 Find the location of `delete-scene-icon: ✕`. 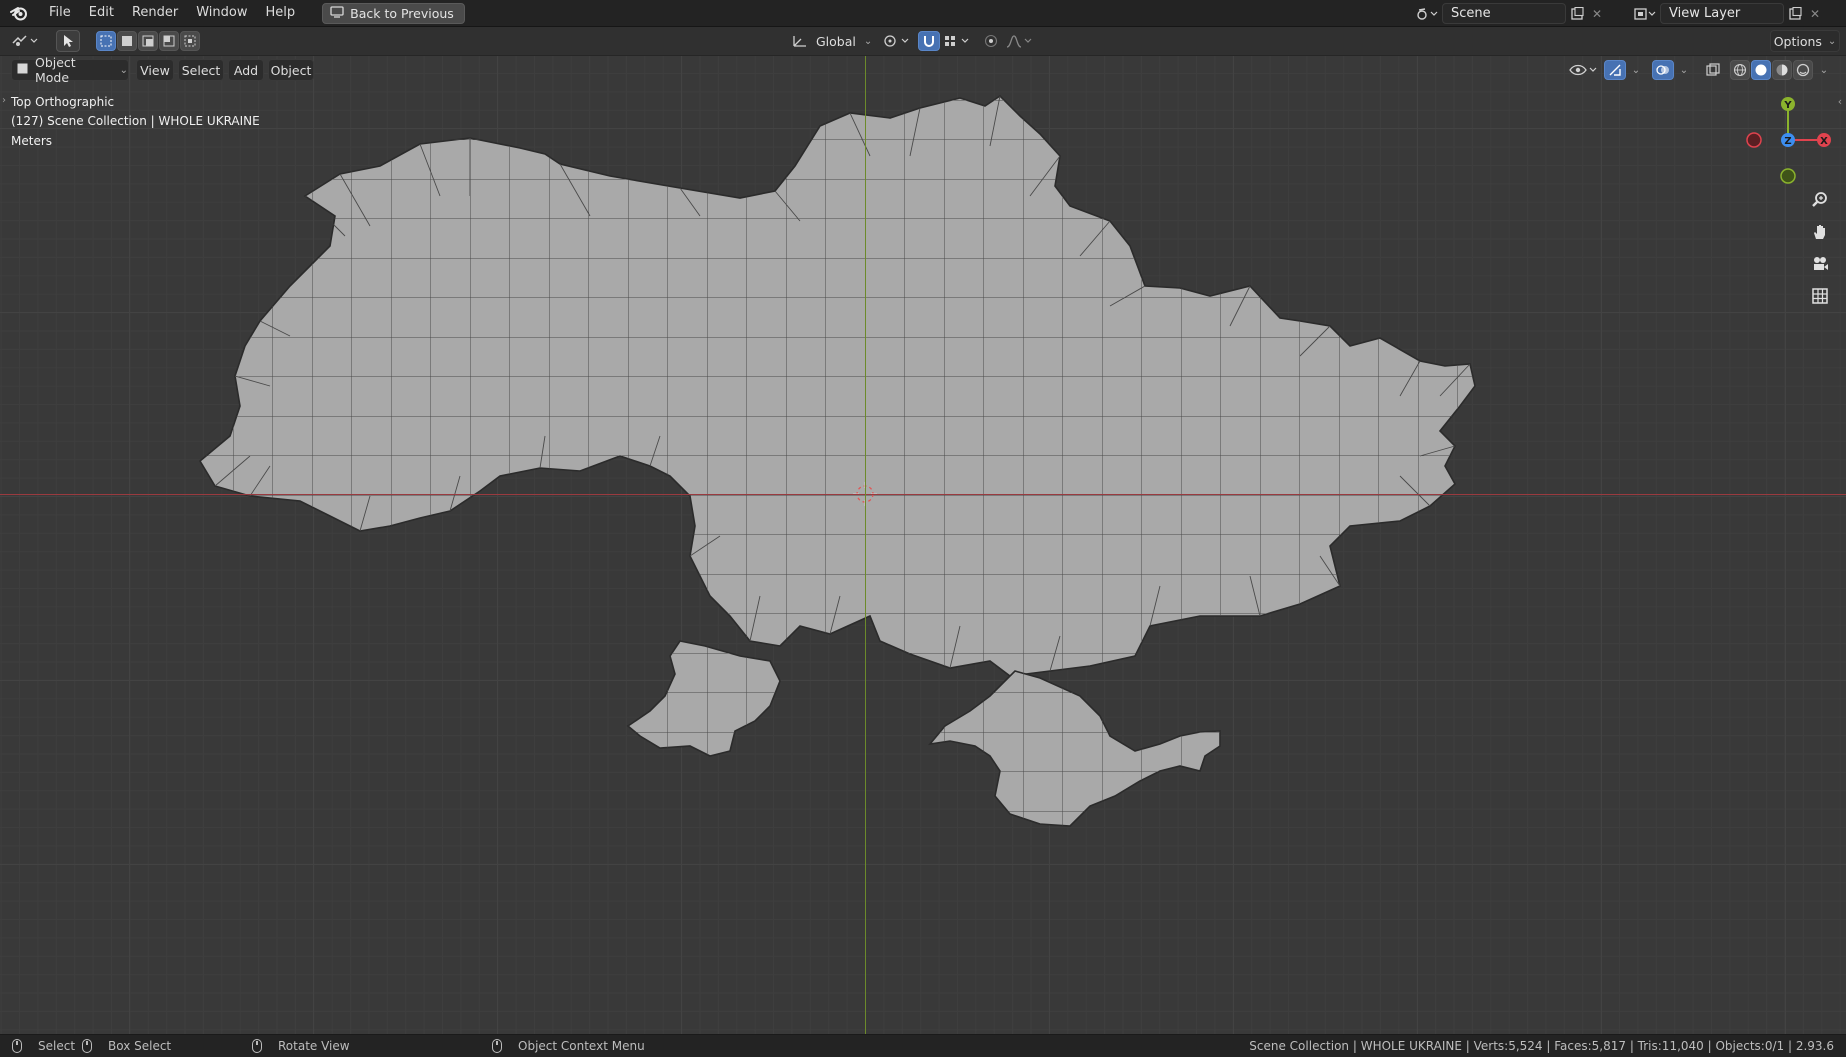

delete-scene-icon: ✕ is located at coordinates (1597, 13).